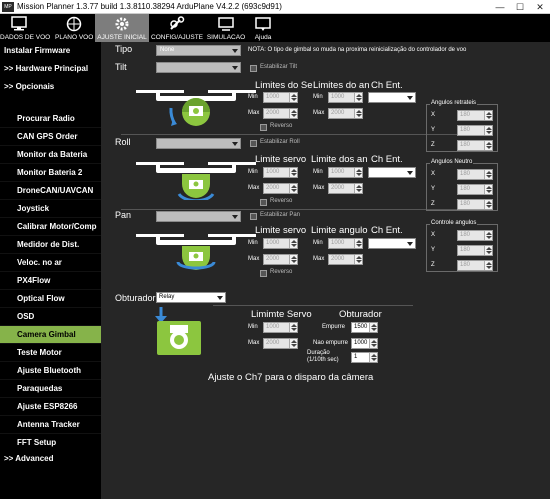 The width and height of the screenshot is (550, 499). Describe the element at coordinates (392, 172) in the screenshot. I see `roll-input-channel-select` at that location.